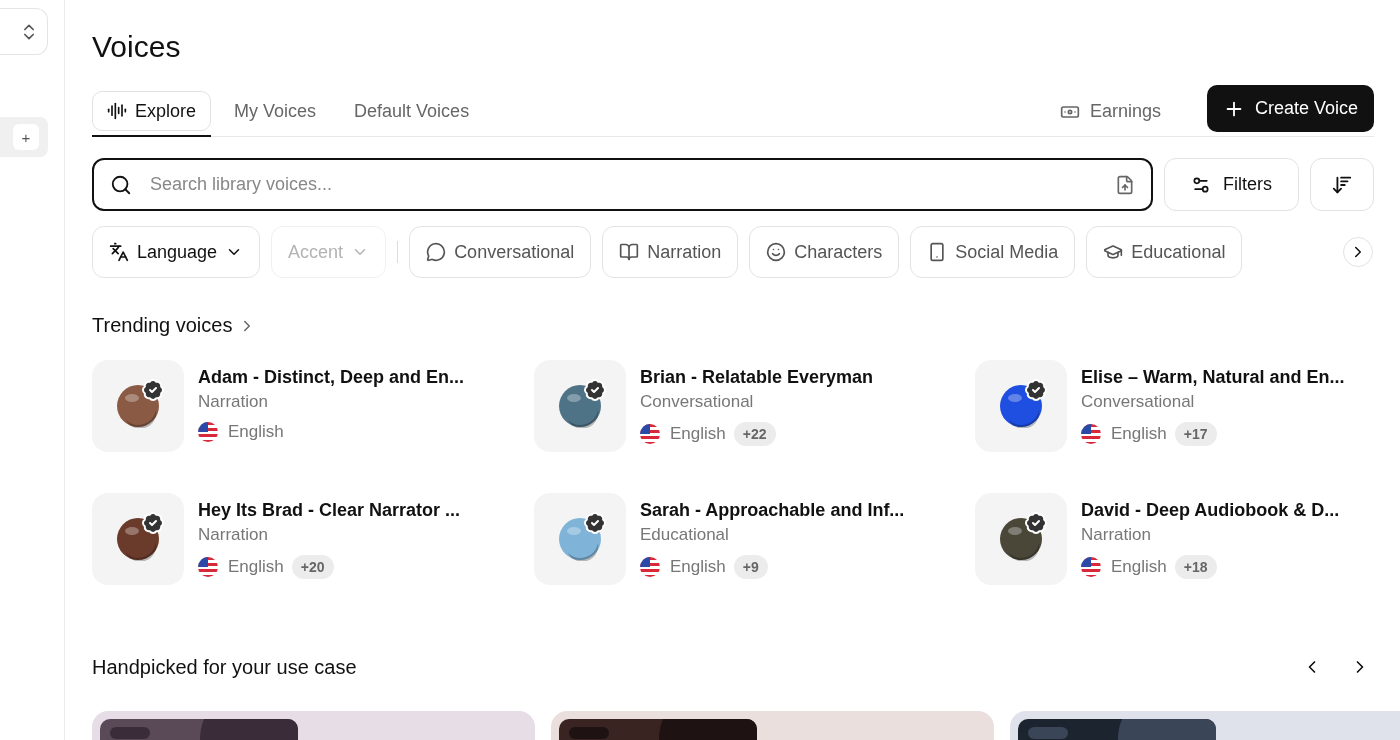  Describe the element at coordinates (1125, 184) in the screenshot. I see `file-upload-icon` at that location.